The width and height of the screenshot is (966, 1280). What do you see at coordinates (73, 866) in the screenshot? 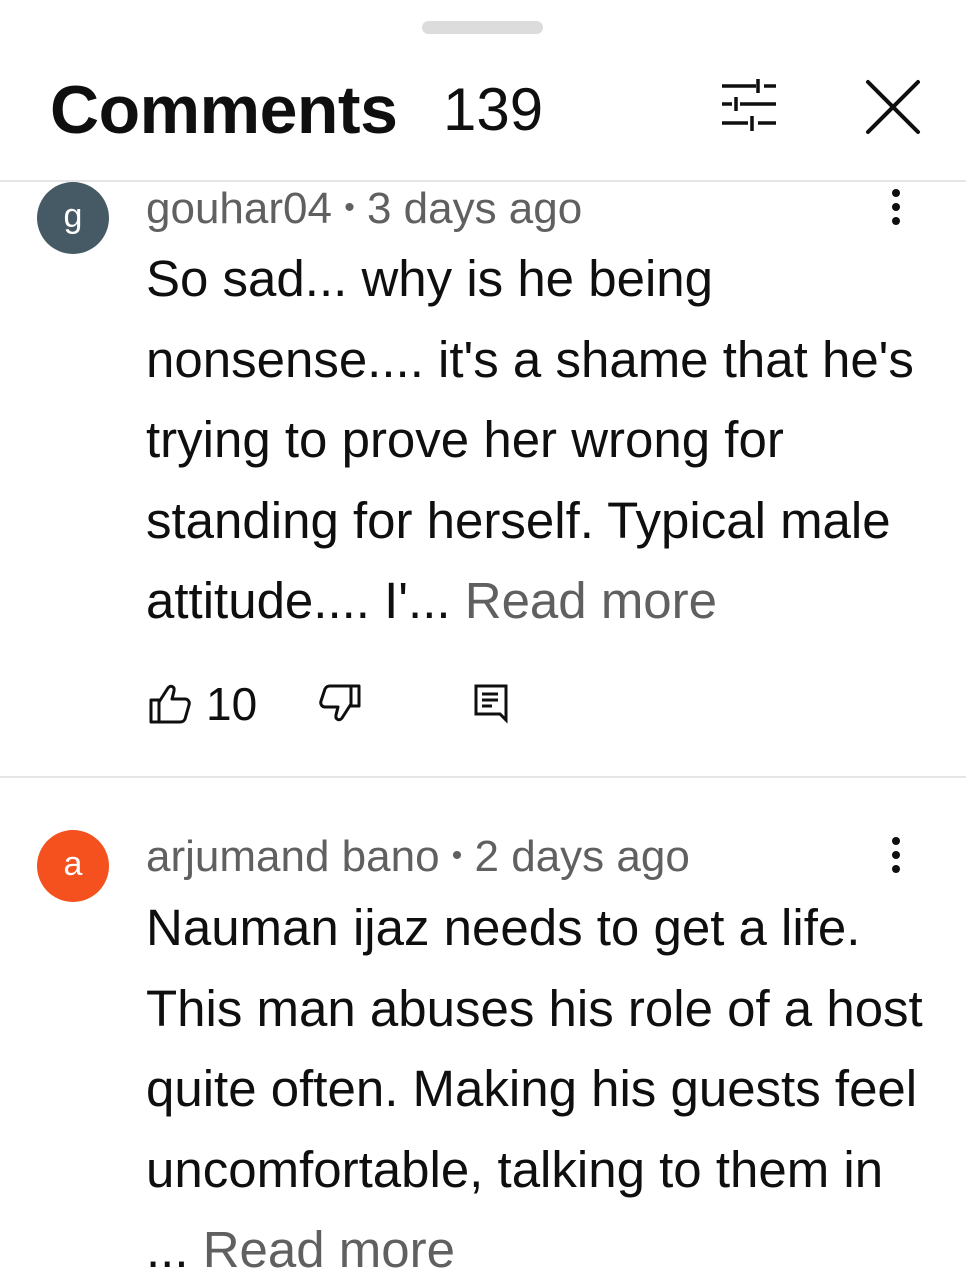
I see `avatar: a` at bounding box center [73, 866].